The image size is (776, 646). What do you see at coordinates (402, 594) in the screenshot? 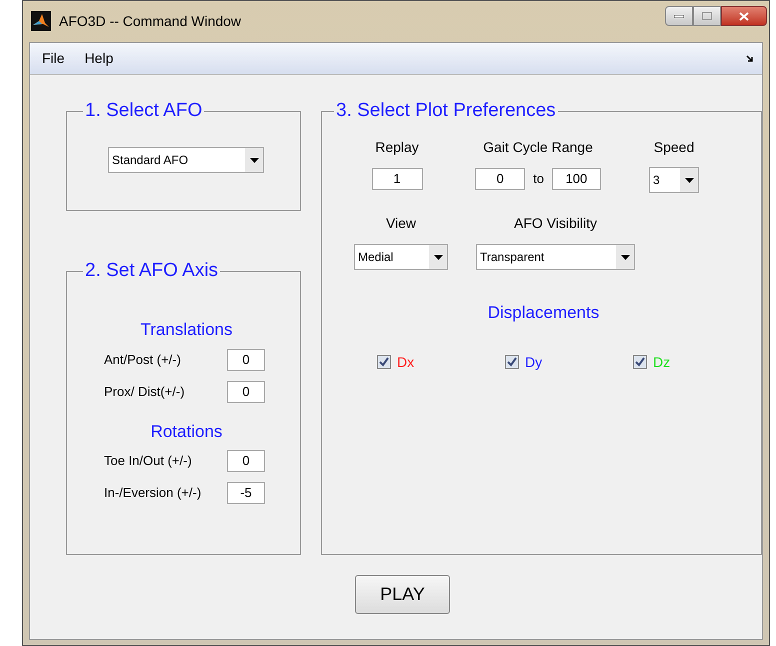
I see `play-button: PLAY` at bounding box center [402, 594].